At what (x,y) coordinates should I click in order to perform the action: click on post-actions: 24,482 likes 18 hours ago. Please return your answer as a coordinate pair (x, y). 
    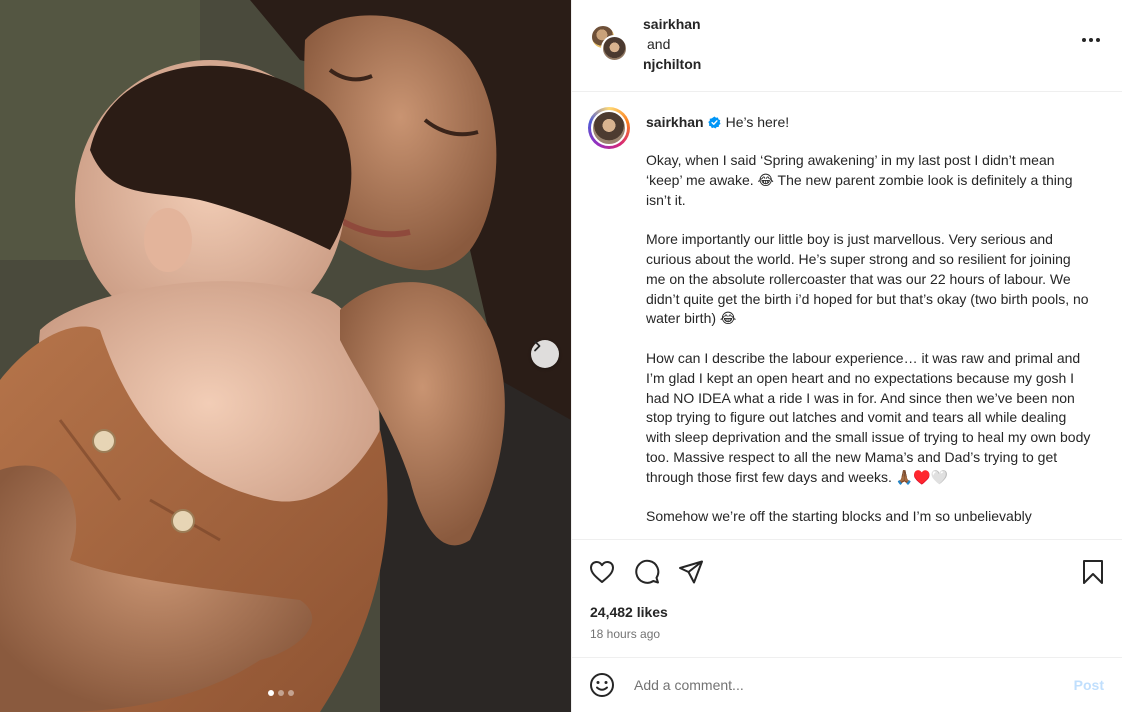
    Looking at the image, I should click on (847, 598).